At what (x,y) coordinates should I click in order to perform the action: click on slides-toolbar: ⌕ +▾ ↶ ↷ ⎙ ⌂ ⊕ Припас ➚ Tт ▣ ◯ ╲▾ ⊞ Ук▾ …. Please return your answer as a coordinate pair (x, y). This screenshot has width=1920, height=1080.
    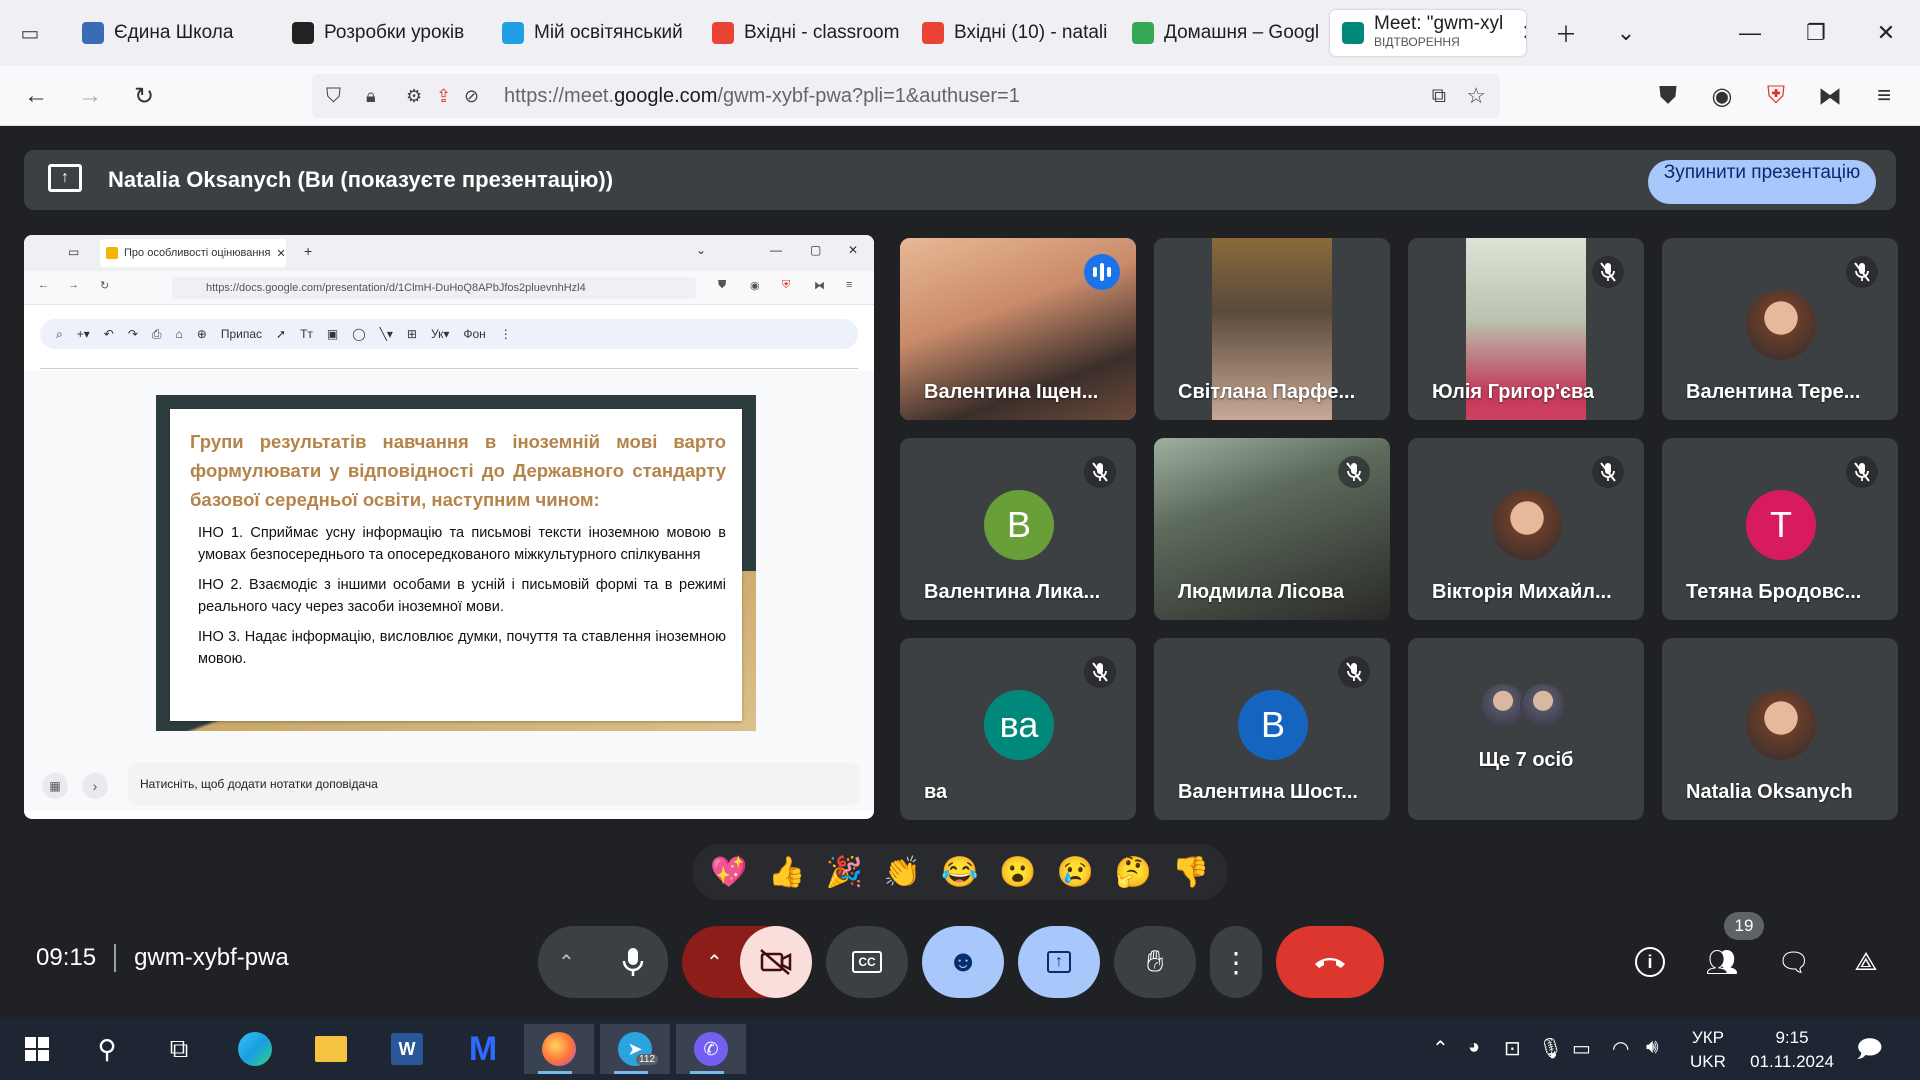
    Looking at the image, I should click on (449, 334).